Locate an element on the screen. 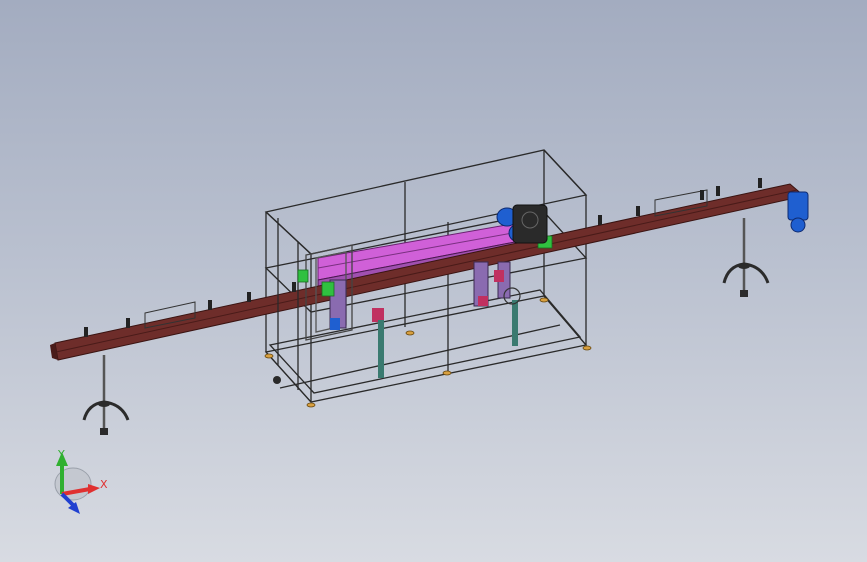 The width and height of the screenshot is (867, 562). y-axis-label: Y is located at coordinates (61, 454).